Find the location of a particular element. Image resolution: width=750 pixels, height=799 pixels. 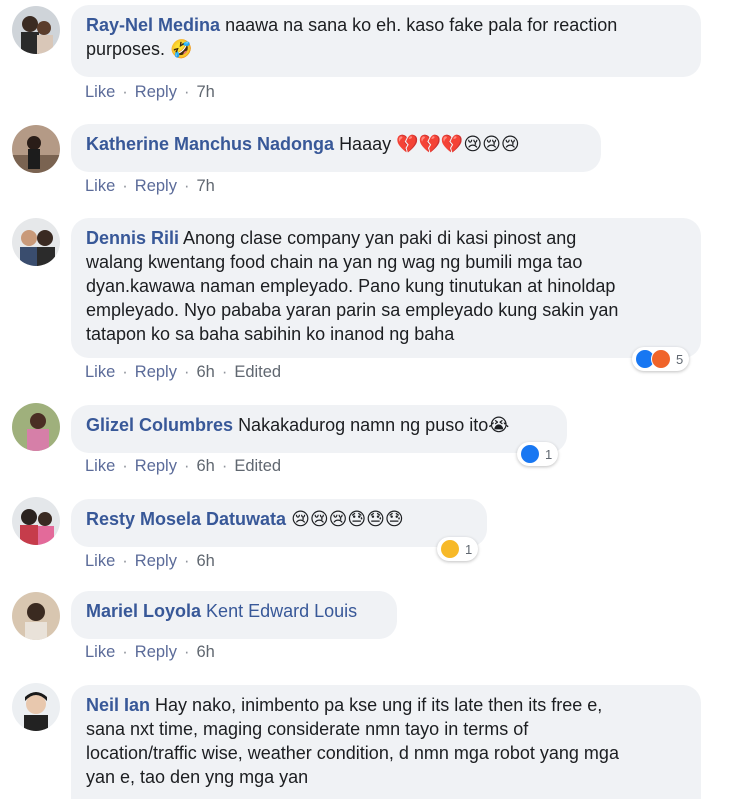

comment-bubble: Mariel Loyola Kent Edward Louis is located at coordinates (234, 615).